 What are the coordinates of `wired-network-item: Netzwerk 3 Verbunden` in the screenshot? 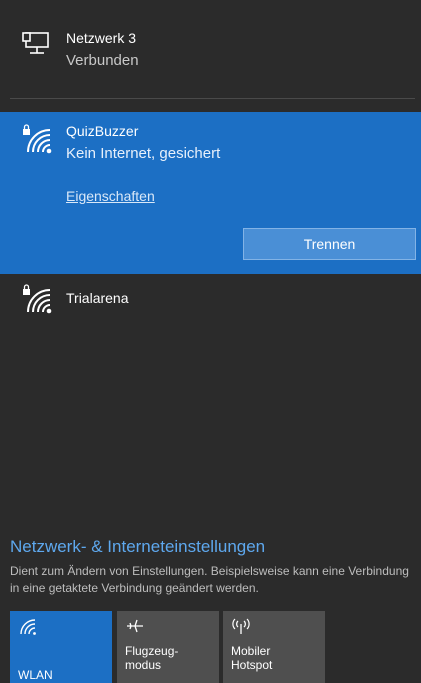 It's located at (210, 58).